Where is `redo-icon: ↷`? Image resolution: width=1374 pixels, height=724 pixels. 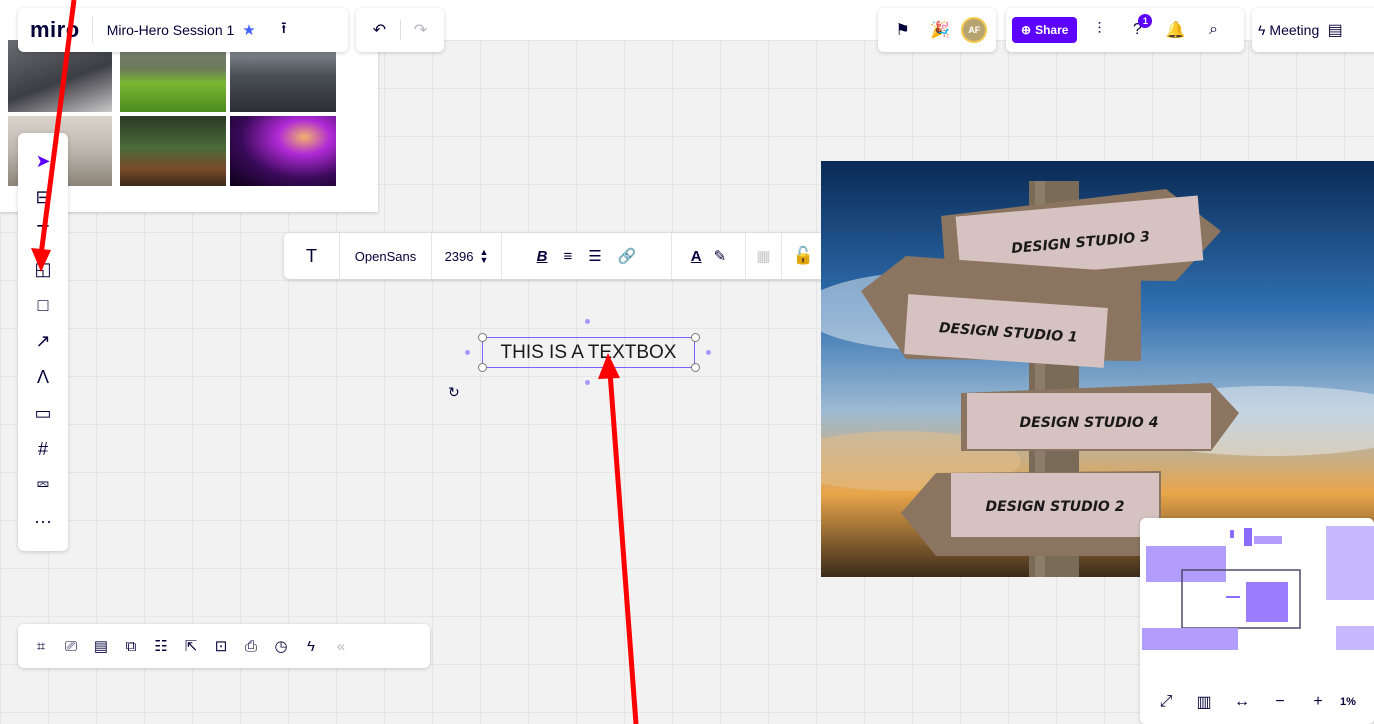
redo-icon: ↷ is located at coordinates (421, 30).